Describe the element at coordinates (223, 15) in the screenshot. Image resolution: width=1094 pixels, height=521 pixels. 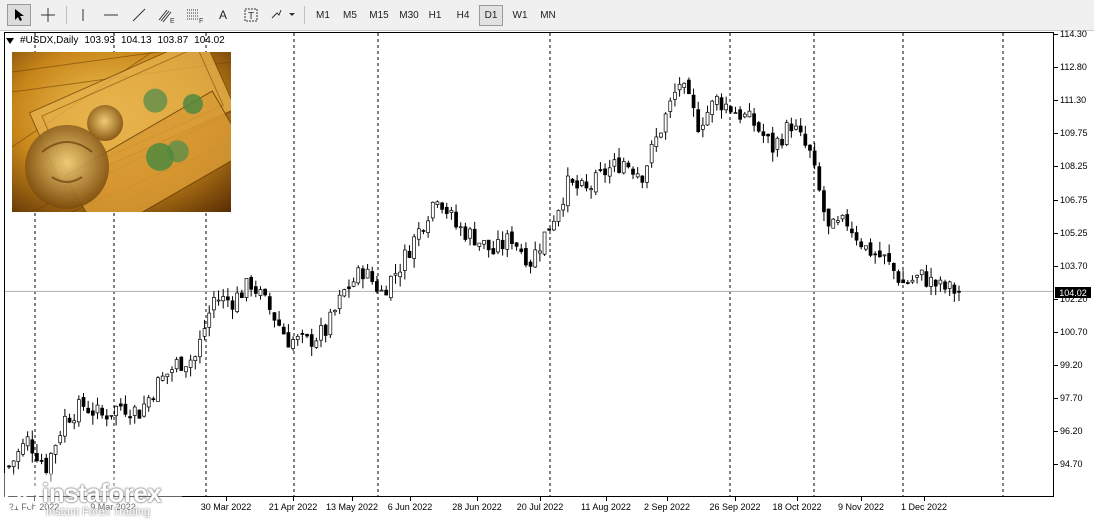
I see `text-icon: A` at that location.